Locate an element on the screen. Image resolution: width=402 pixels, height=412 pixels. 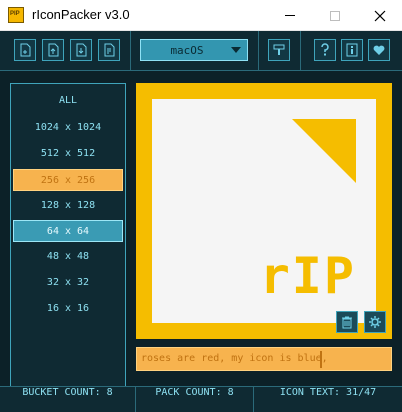
app-logo-icon: PIP is located at coordinates (16, 15).